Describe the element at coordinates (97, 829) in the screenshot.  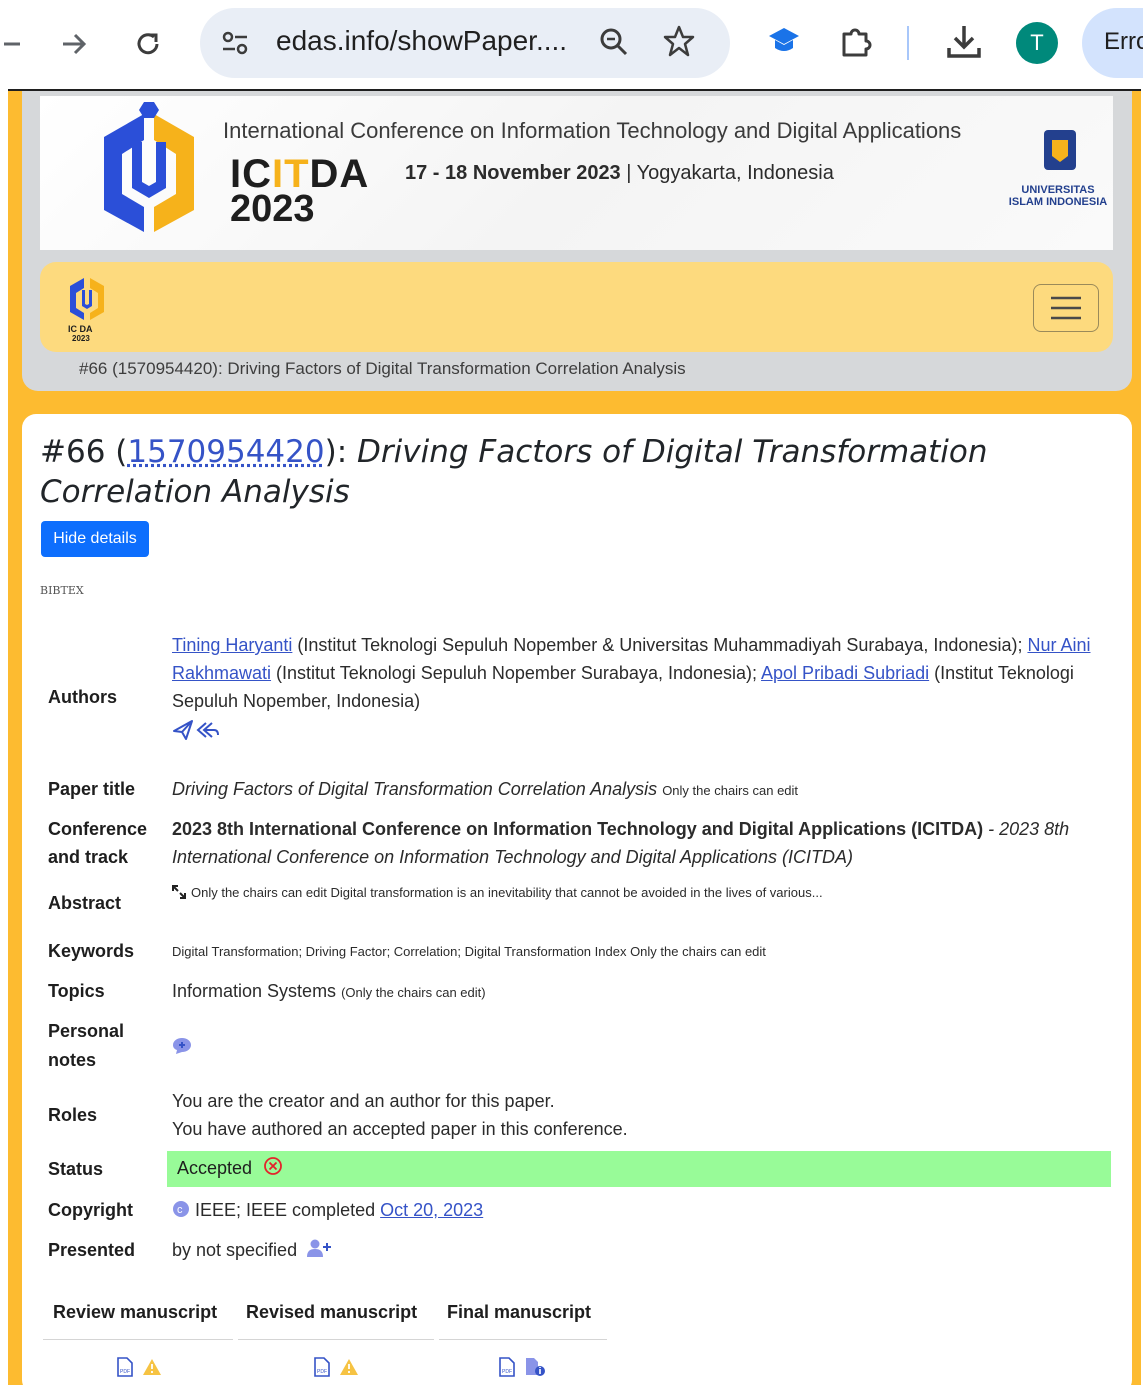
I see `conference-label: Conference` at that location.